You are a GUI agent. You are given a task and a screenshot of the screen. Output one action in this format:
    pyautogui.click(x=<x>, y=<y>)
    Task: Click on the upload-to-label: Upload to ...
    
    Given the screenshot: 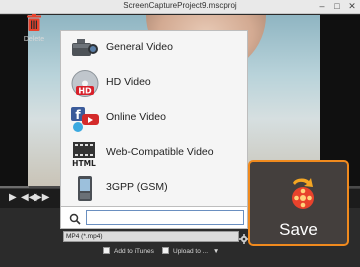 What is the action you would take?
    pyautogui.click(x=191, y=251)
    